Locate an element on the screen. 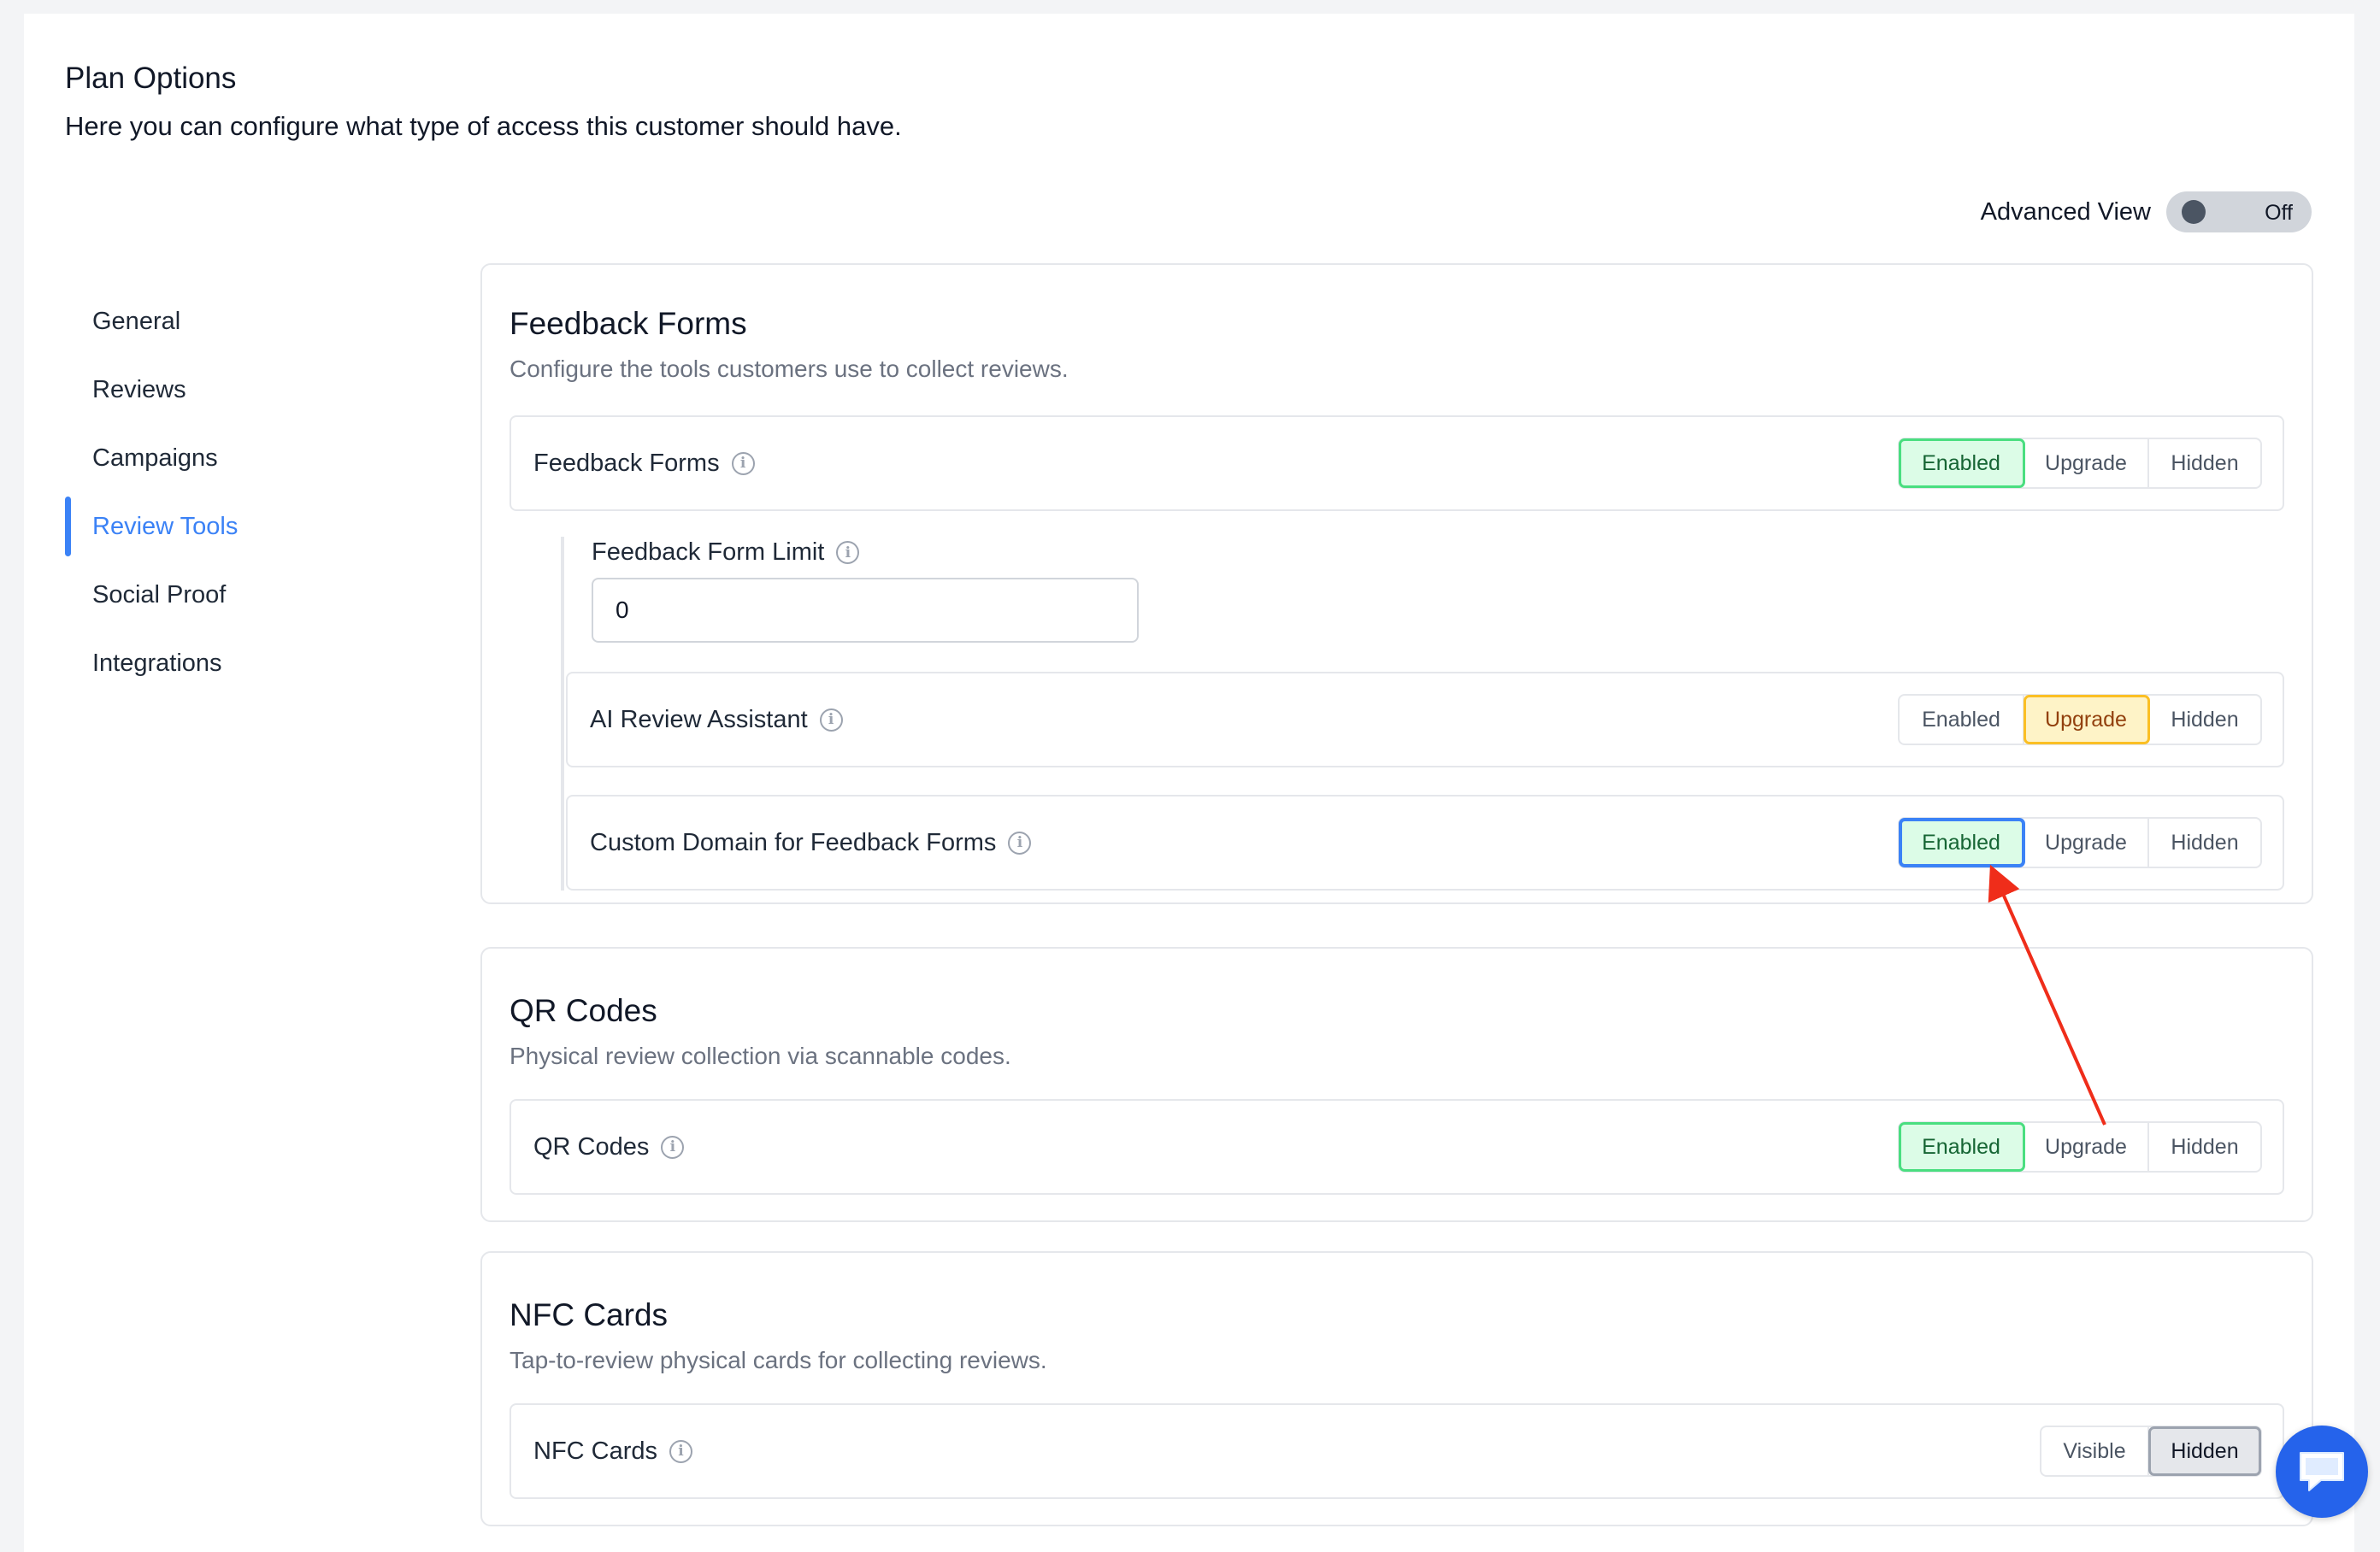  sidebar-item-campaigns: Campaigns is located at coordinates (253, 458).